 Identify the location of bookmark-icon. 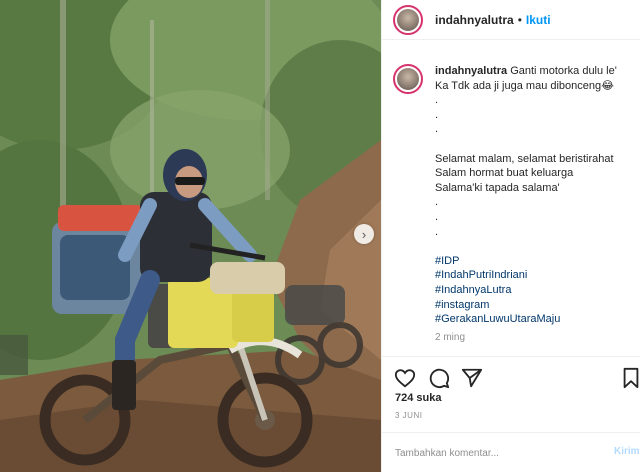
(630, 378).